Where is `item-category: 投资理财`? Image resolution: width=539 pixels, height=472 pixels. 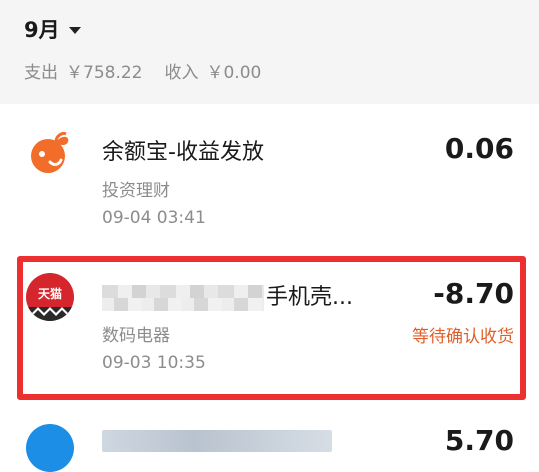
item-category: 投资理财 is located at coordinates (136, 191).